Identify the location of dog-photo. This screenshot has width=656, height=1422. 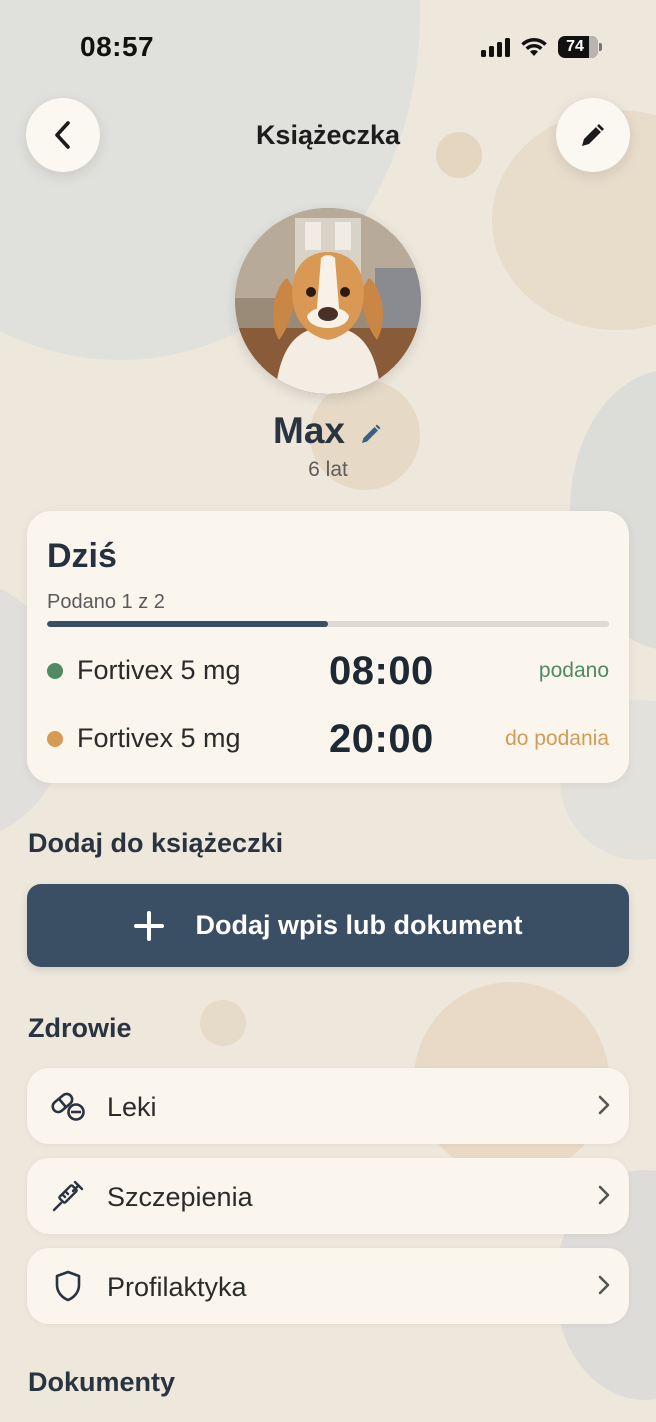
(328, 301).